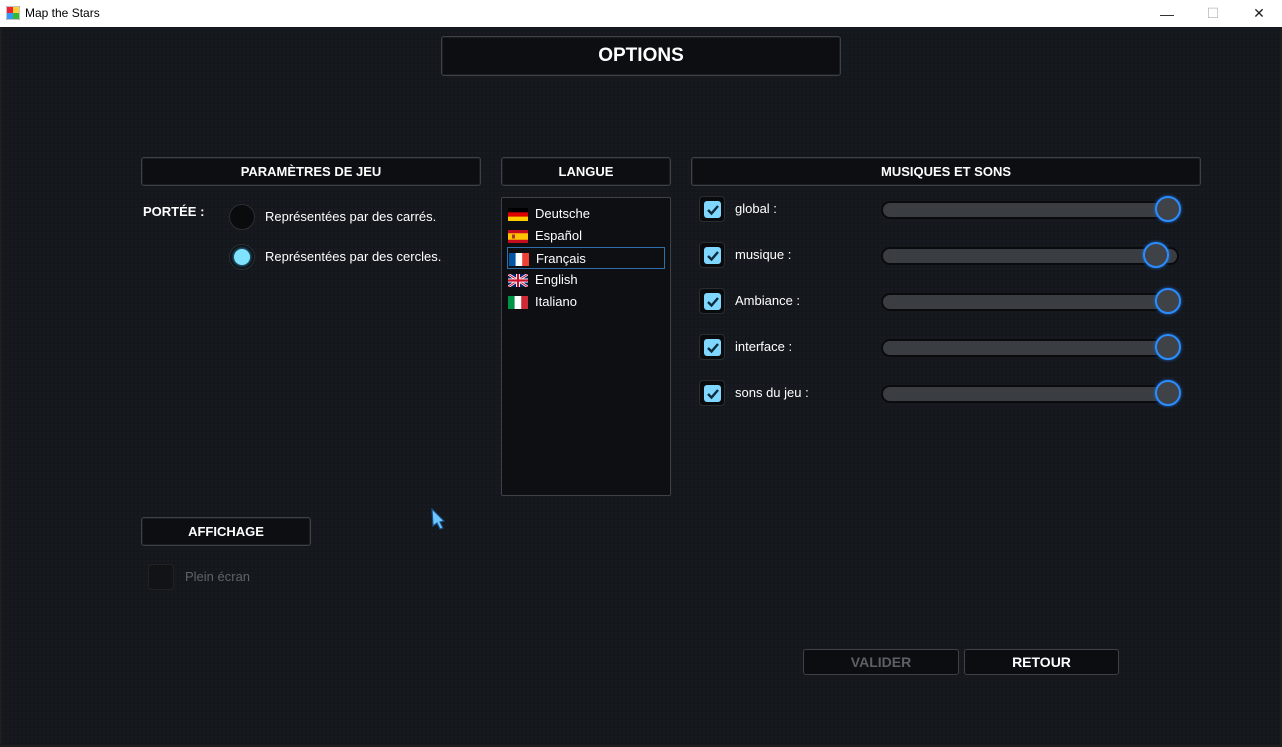 This screenshot has height=747, width=1282. What do you see at coordinates (1031, 301) in the screenshot?
I see `ambiance-slider` at bounding box center [1031, 301].